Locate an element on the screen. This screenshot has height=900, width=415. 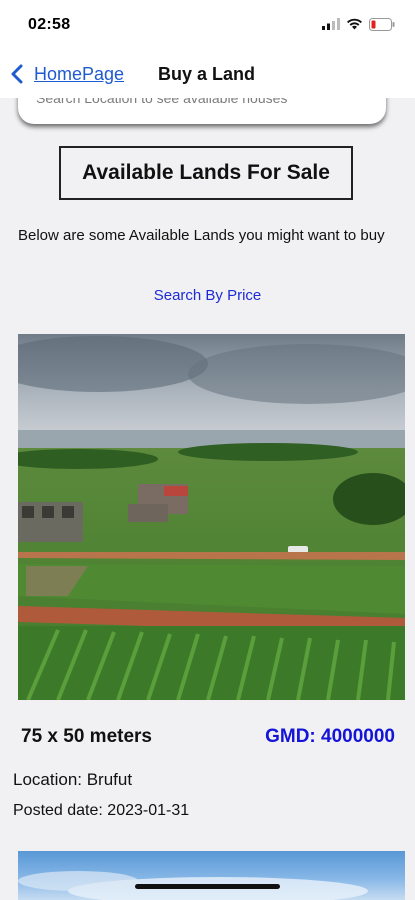
next-land-photo is located at coordinates (211, 875).